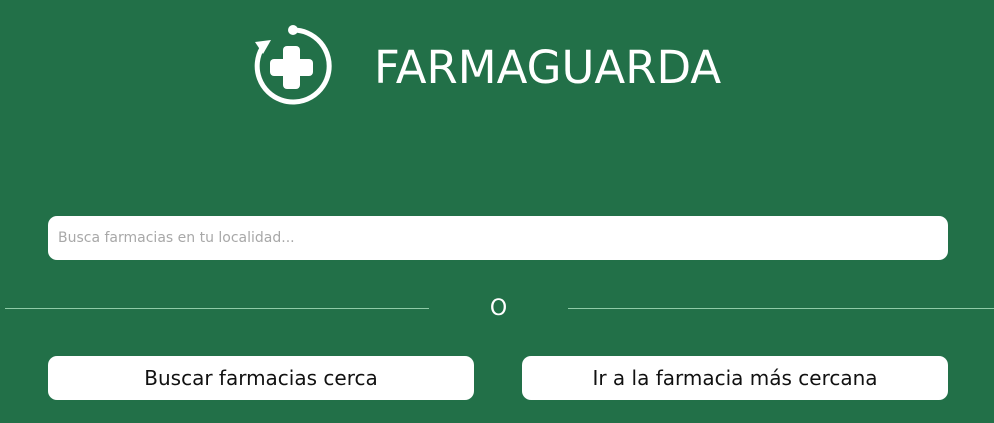  What do you see at coordinates (735, 378) in the screenshot?
I see `go-to-nearest-pharmacy-button: Ir a la farmacia más cercana` at bounding box center [735, 378].